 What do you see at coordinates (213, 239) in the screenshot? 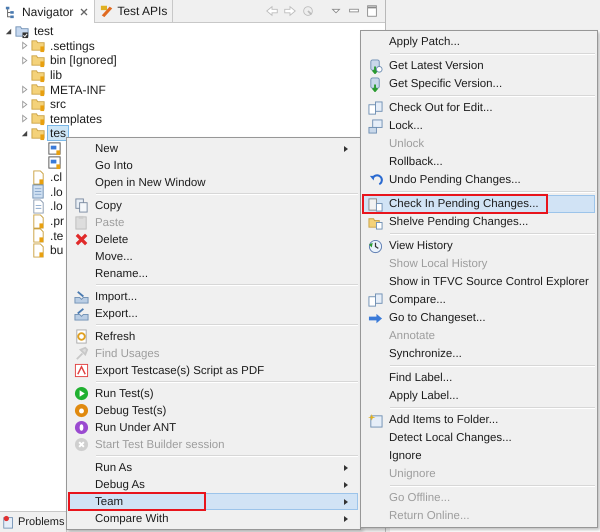
I see `menu-item: Delete` at bounding box center [213, 239].